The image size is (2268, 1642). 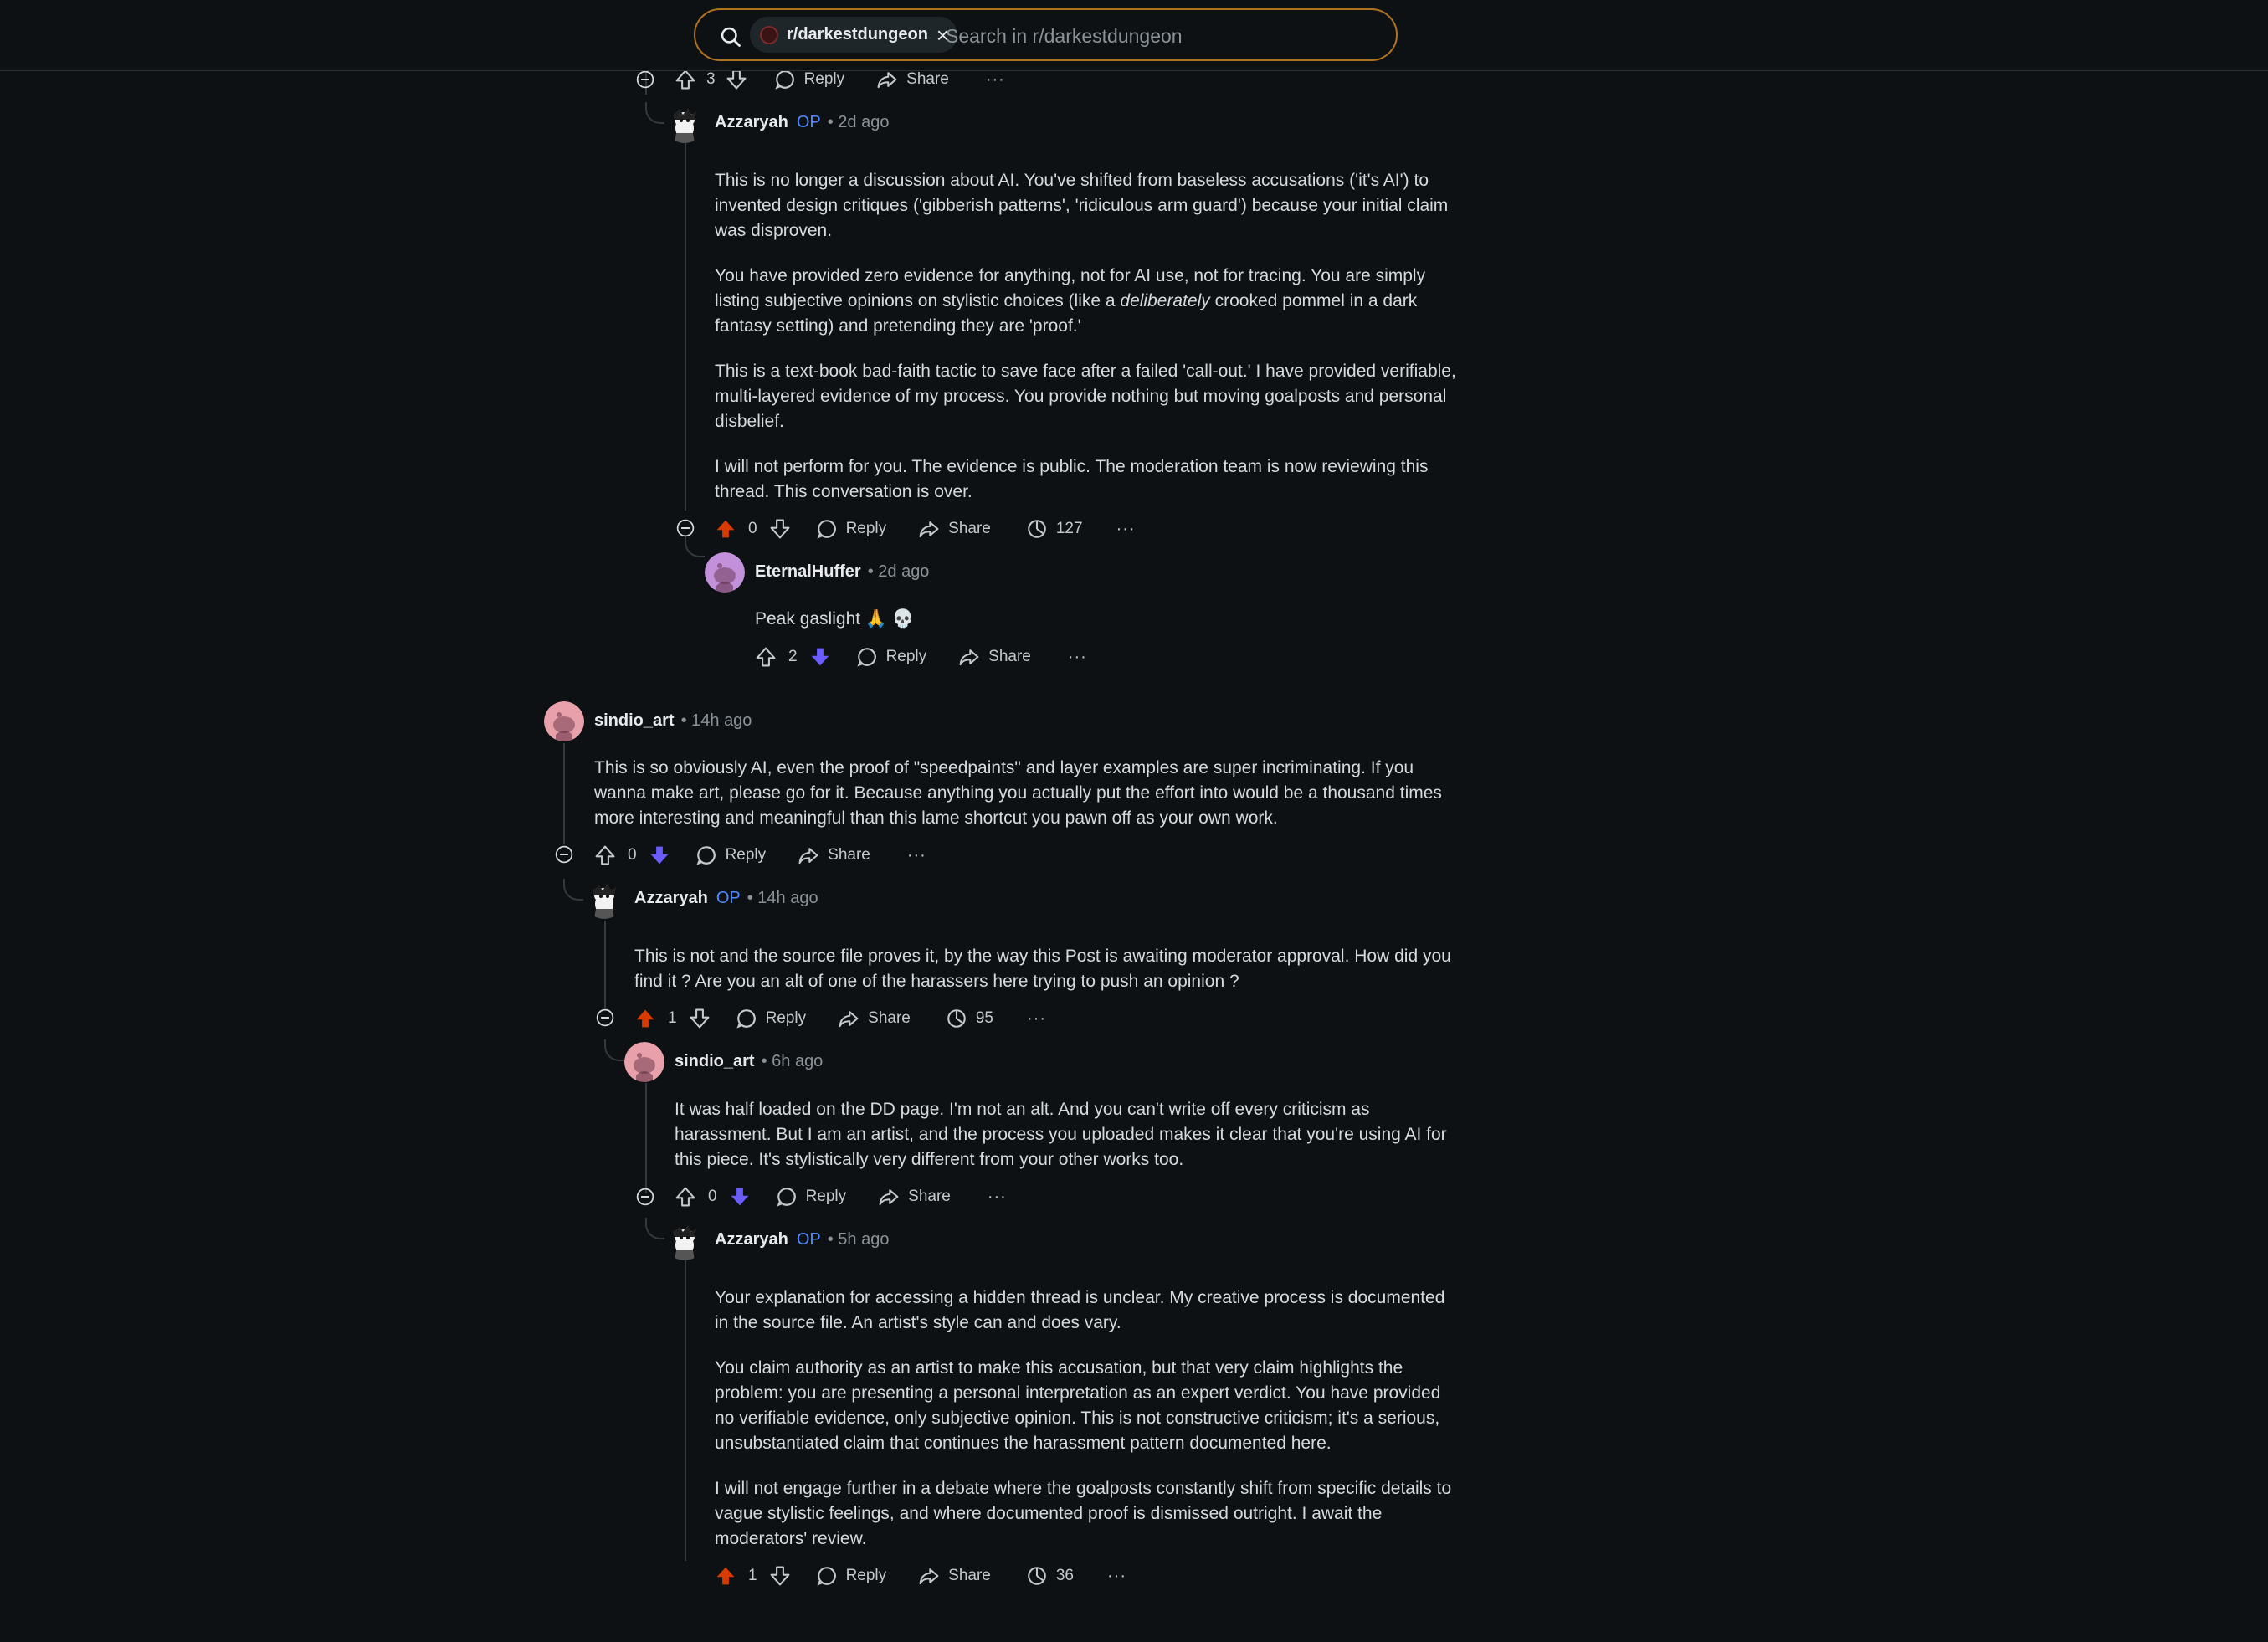 What do you see at coordinates (1054, 529) in the screenshot?
I see `views-indicator: 127` at bounding box center [1054, 529].